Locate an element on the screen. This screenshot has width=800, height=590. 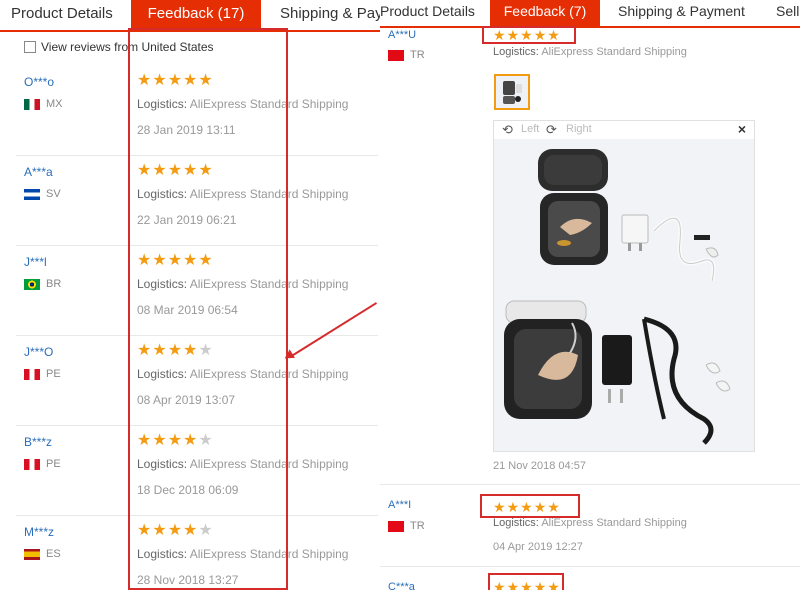
review-username: J***O is located at coordinates (38, 352).